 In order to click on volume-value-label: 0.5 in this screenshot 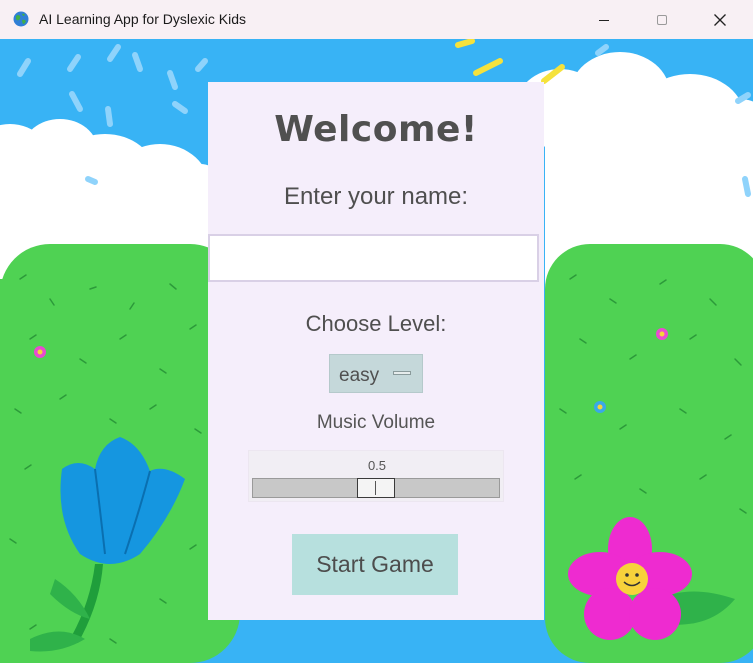, I will do `click(377, 465)`.